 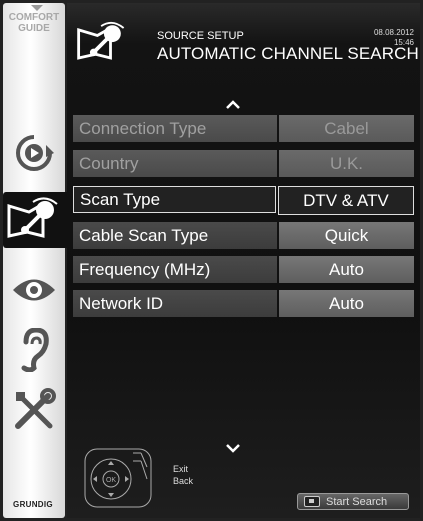 I want to click on setting-row-connection-type: Connection Type Cabel, so click(x=243, y=128).